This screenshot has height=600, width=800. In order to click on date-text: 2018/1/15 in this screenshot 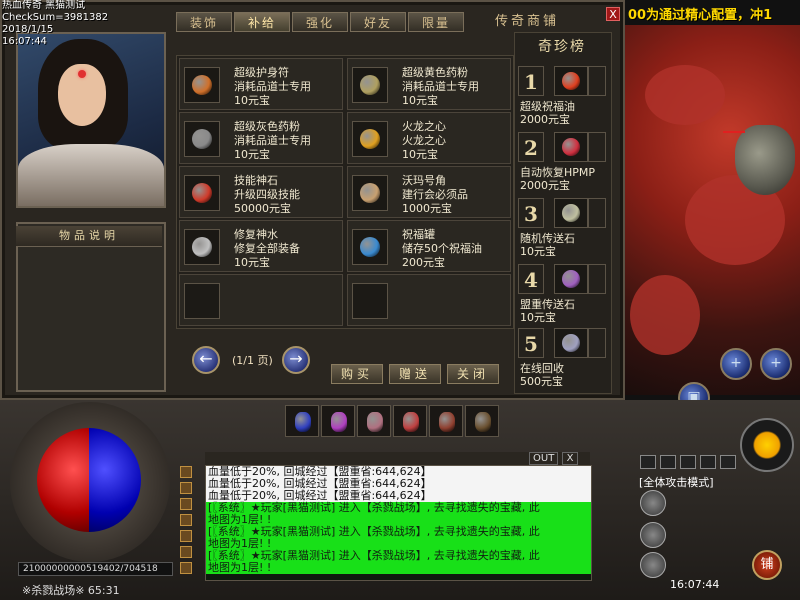, I will do `click(28, 29)`.